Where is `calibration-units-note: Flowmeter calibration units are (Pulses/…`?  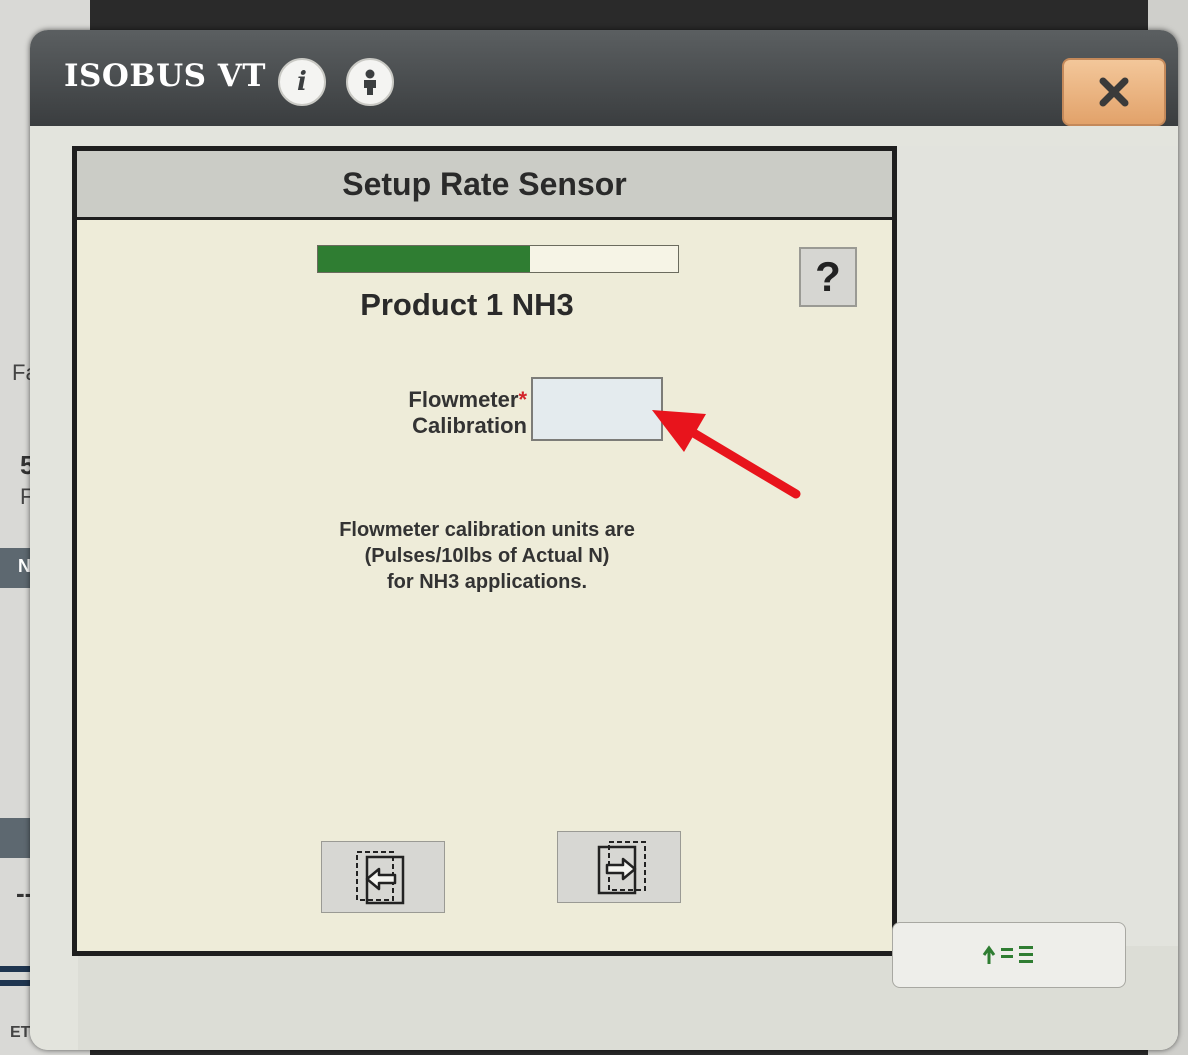 calibration-units-note: Flowmeter calibration units are (Pulses/… is located at coordinates (487, 556).